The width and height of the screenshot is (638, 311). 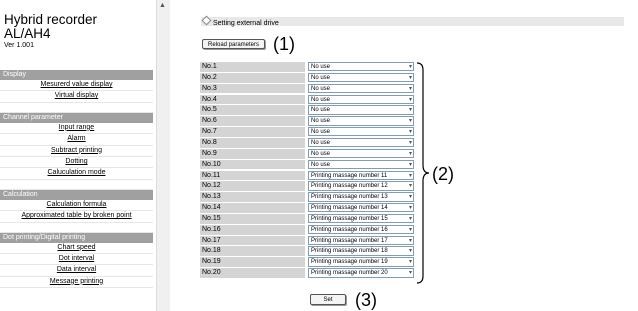 I want to click on drive-select: Printing massage number 11 ▾, so click(x=361, y=175).